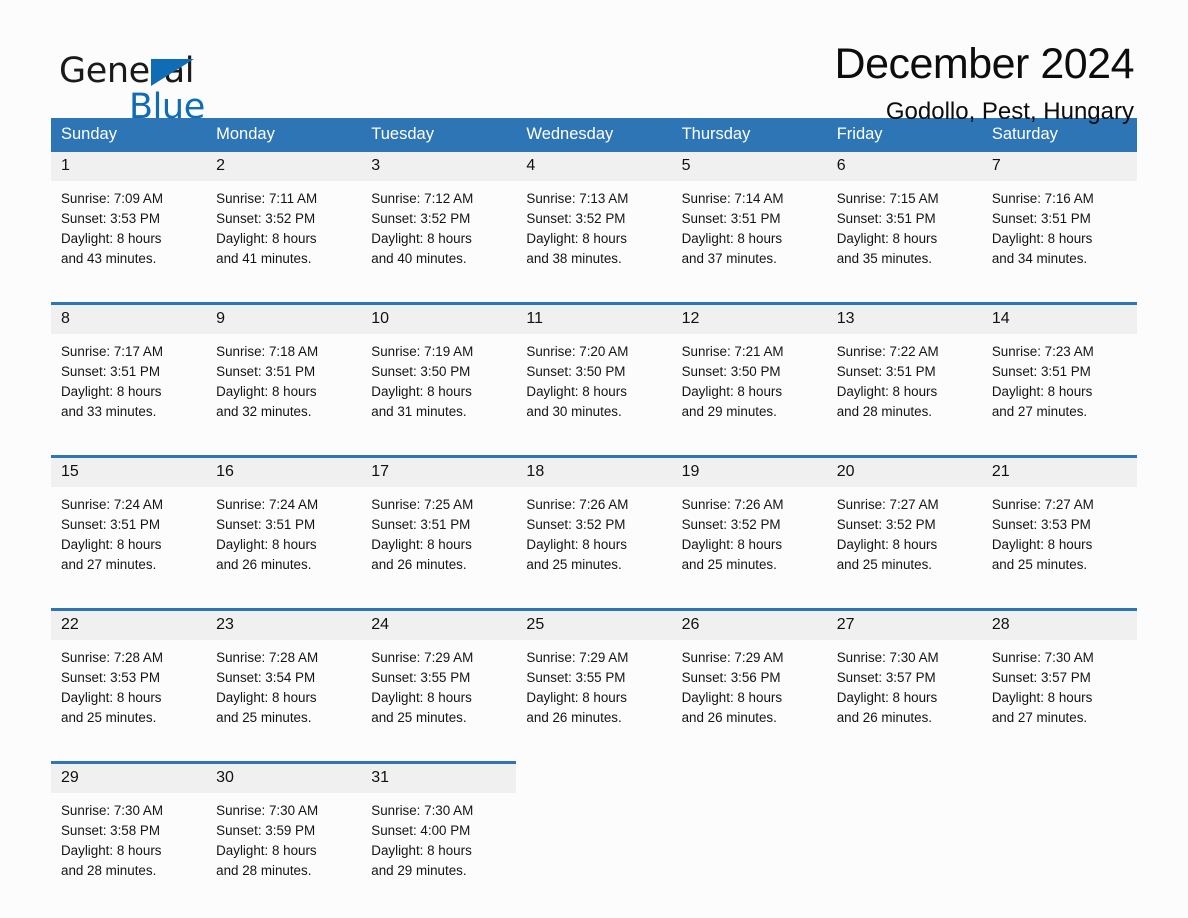 This screenshot has height=918, width=1188. I want to click on sunrise-time: Sunrise: 7:17 AM, so click(112, 351).